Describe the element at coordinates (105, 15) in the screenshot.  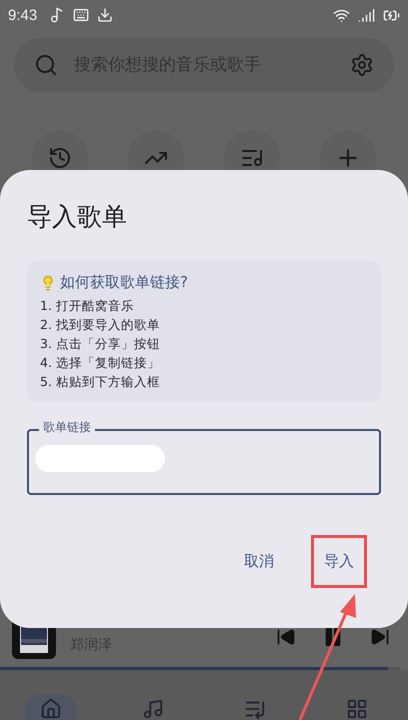
I see `download-icon` at that location.